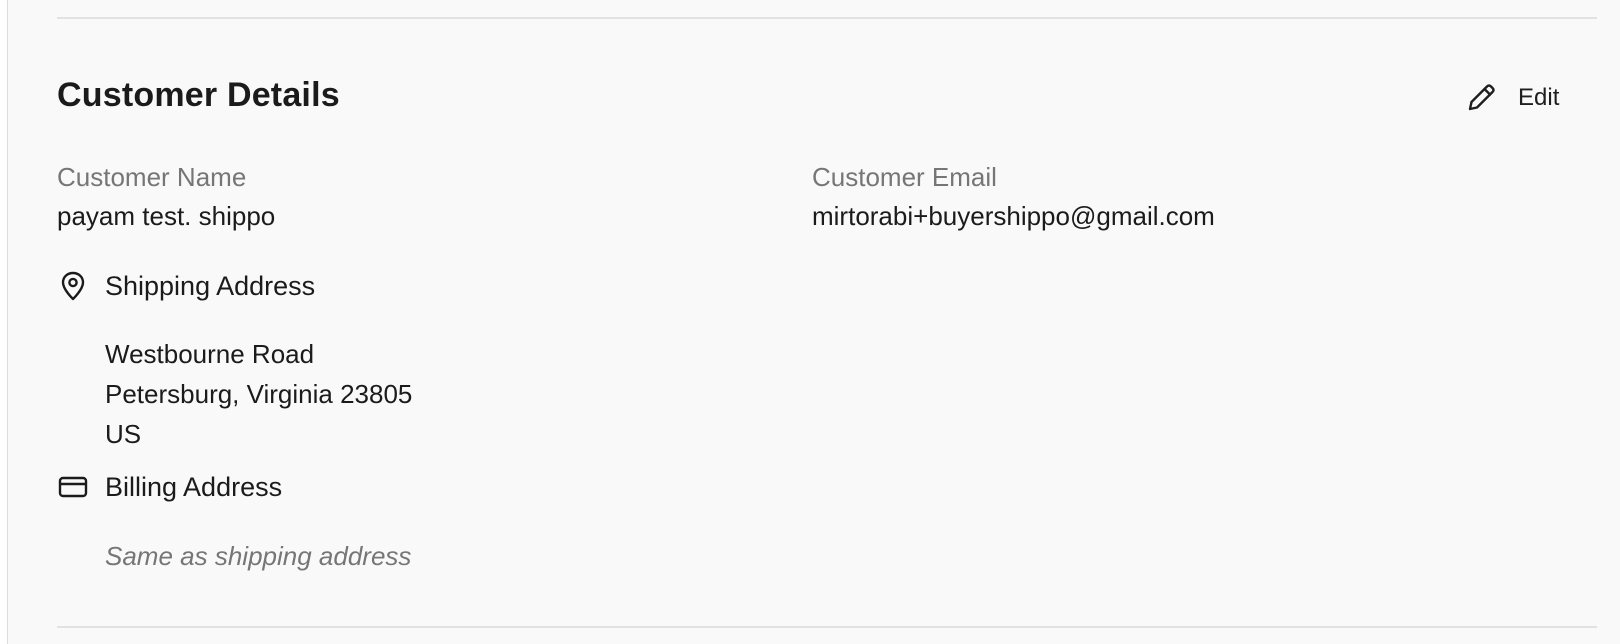 The height and width of the screenshot is (644, 1620). I want to click on billing-address-header: Billing Address, so click(169, 487).